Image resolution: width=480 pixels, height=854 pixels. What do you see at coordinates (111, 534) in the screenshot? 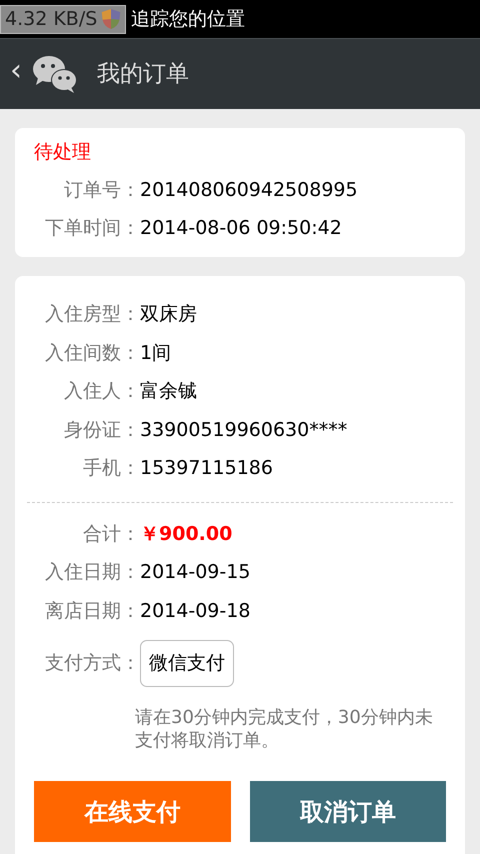
I see `field-label: 合计：` at bounding box center [111, 534].